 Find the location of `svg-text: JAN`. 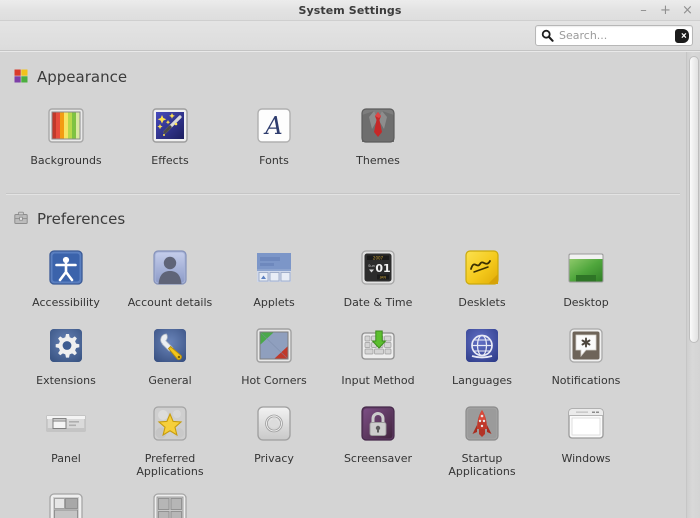

svg-text: JAN is located at coordinates (382, 277).